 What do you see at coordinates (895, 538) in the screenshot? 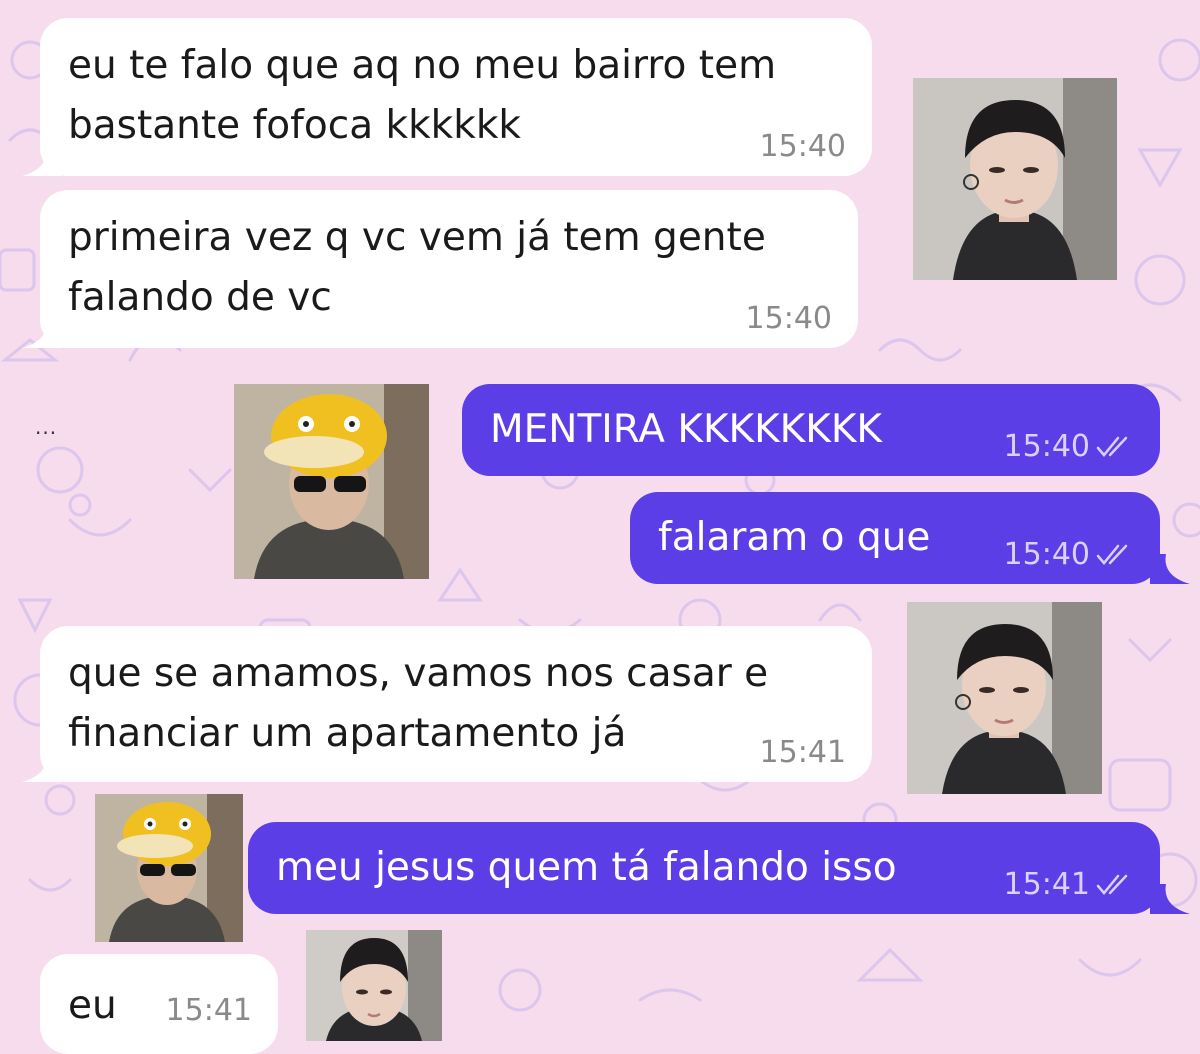
I see `message-bubble-outgoing: falaram o que 15:40` at bounding box center [895, 538].